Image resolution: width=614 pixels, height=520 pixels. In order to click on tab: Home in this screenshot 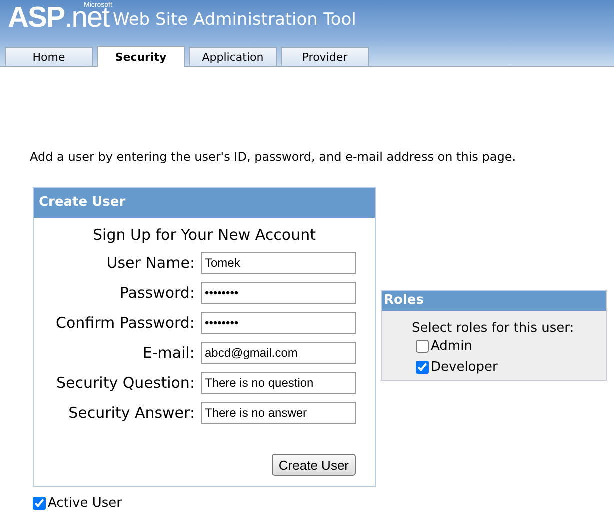, I will do `click(49, 56)`.